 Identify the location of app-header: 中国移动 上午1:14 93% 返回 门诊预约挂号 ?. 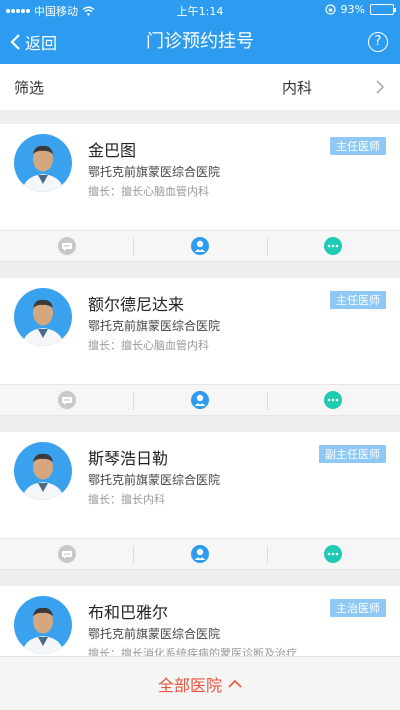
(200, 32).